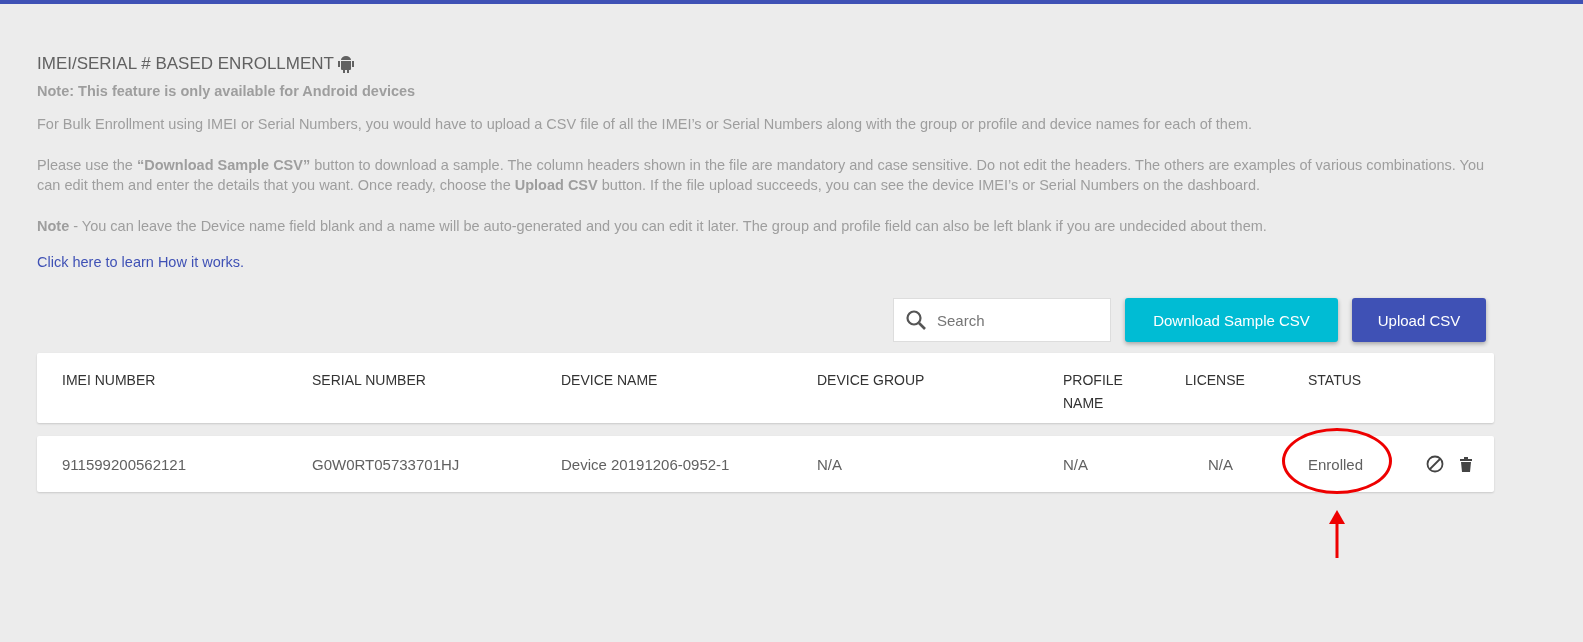 The height and width of the screenshot is (642, 1583). I want to click on column-header: STATUS, so click(1335, 380).